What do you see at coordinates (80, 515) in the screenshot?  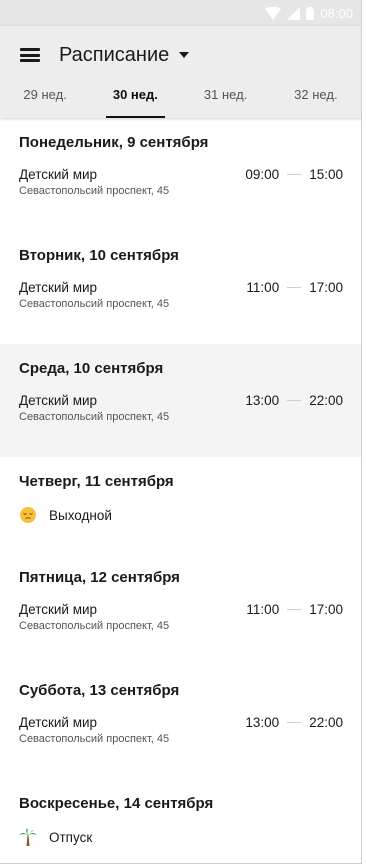 I see `day-status: Выходной` at bounding box center [80, 515].